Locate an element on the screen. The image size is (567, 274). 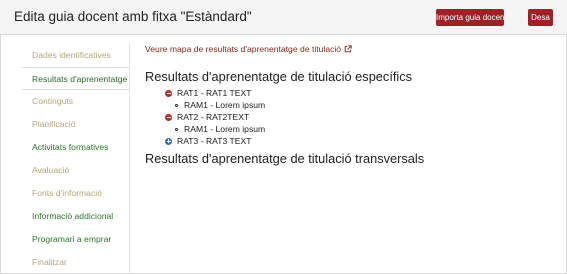
result-item: RAT3 - RAT3 TEXT is located at coordinates (360, 141).